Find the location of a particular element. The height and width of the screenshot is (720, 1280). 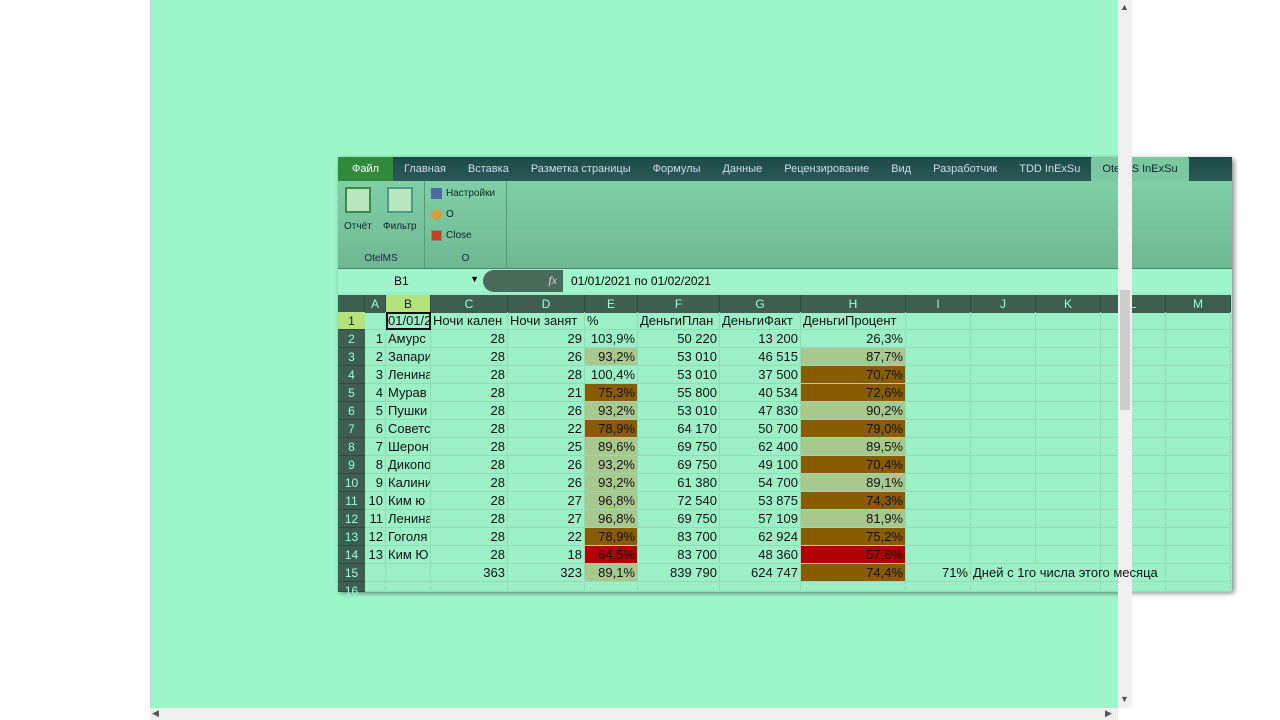

header-cell: ДеньгиПлан is located at coordinates (679, 321).